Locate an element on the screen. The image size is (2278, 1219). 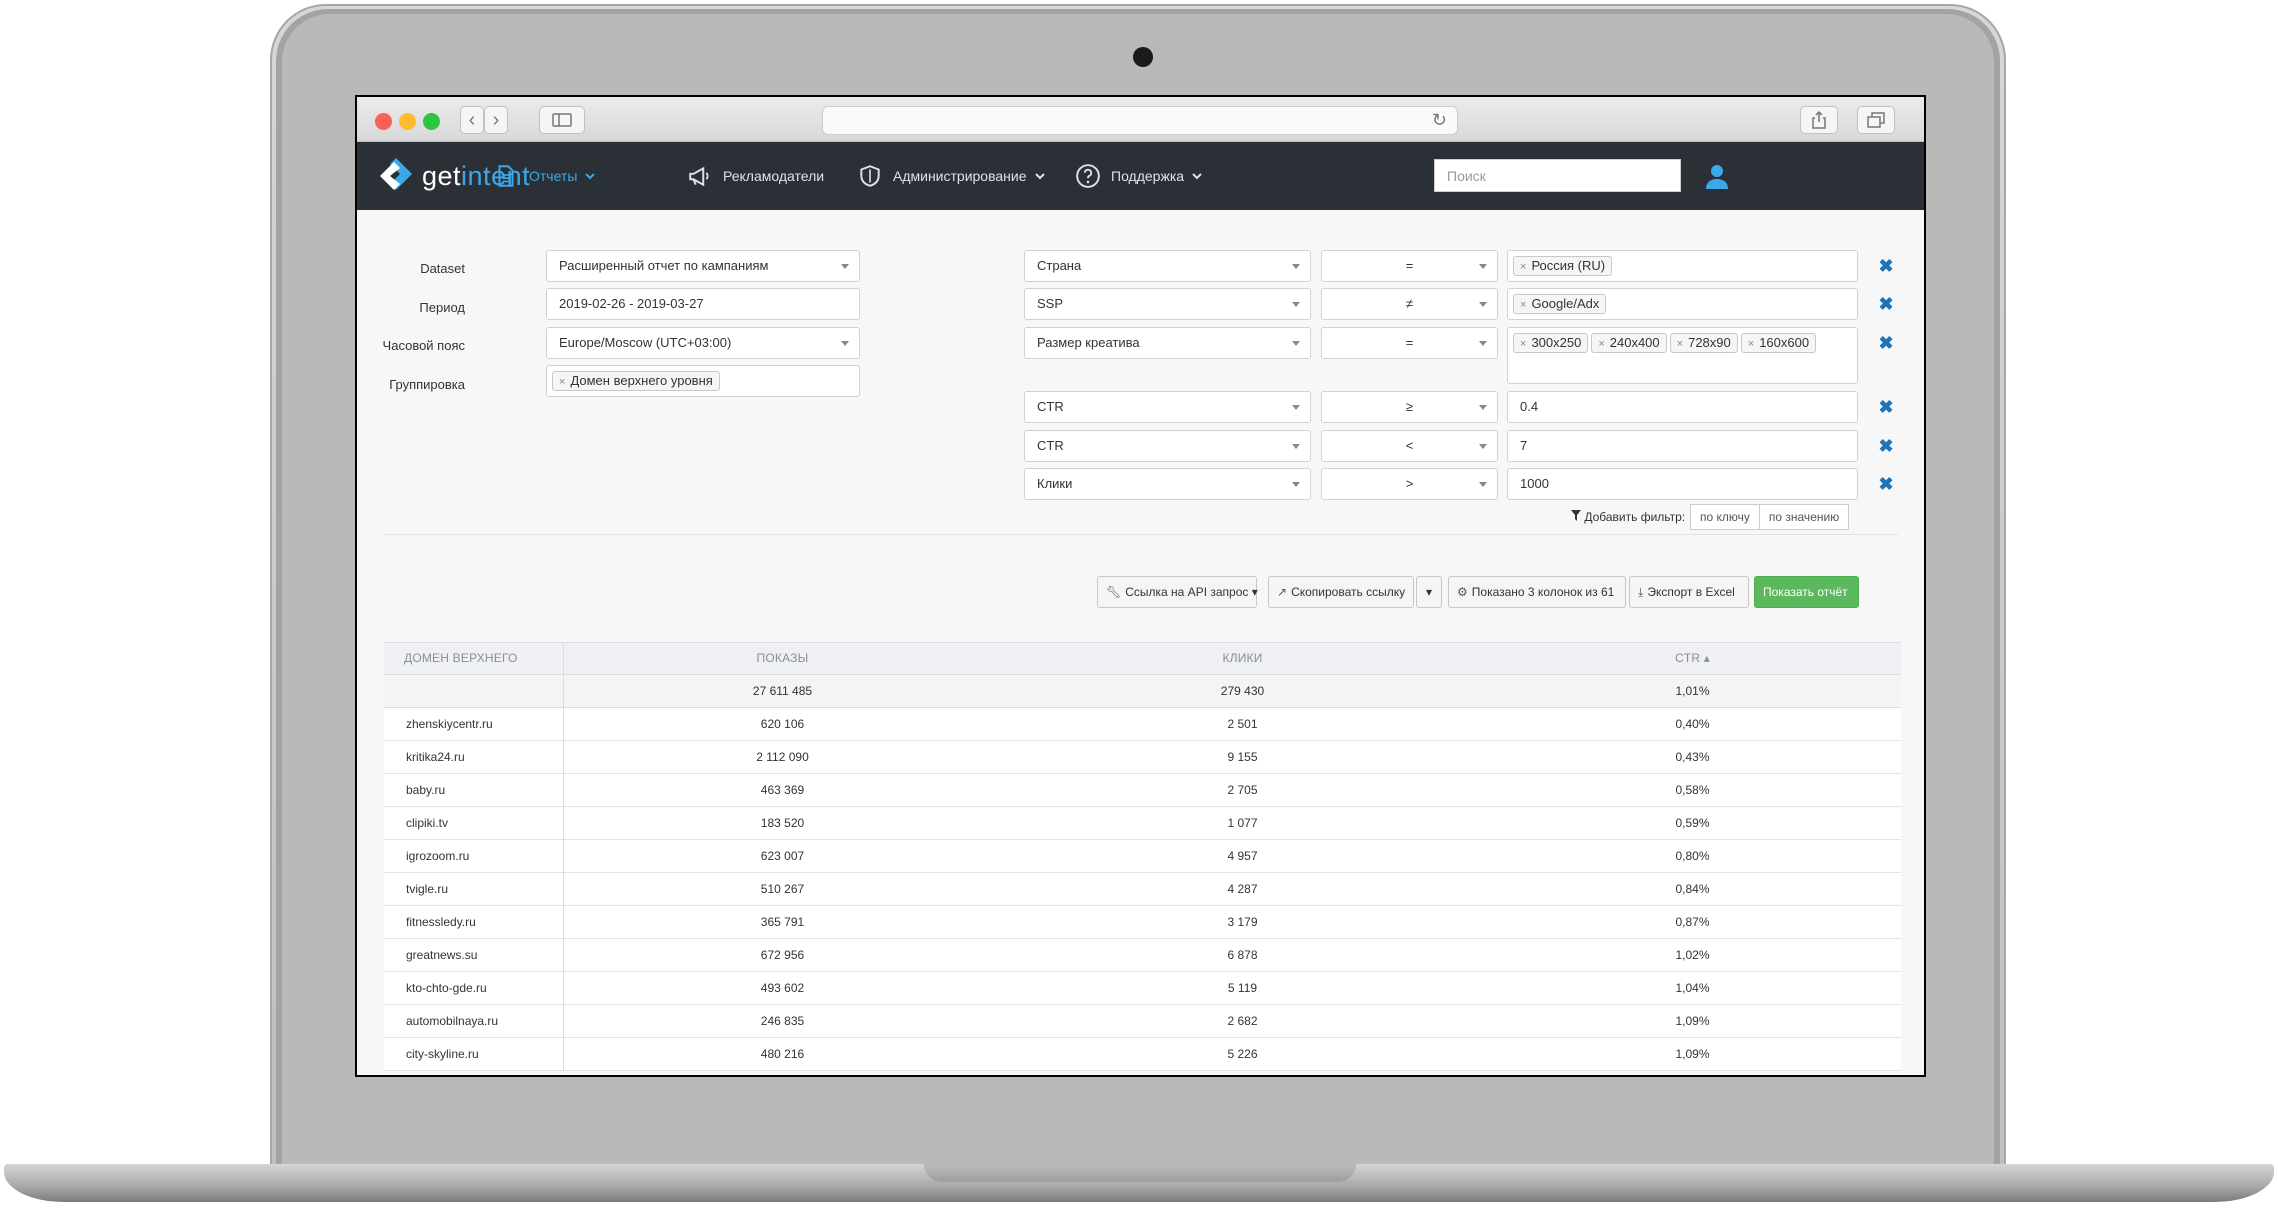
nav-reports: Отчеты is located at coordinates (544, 176).